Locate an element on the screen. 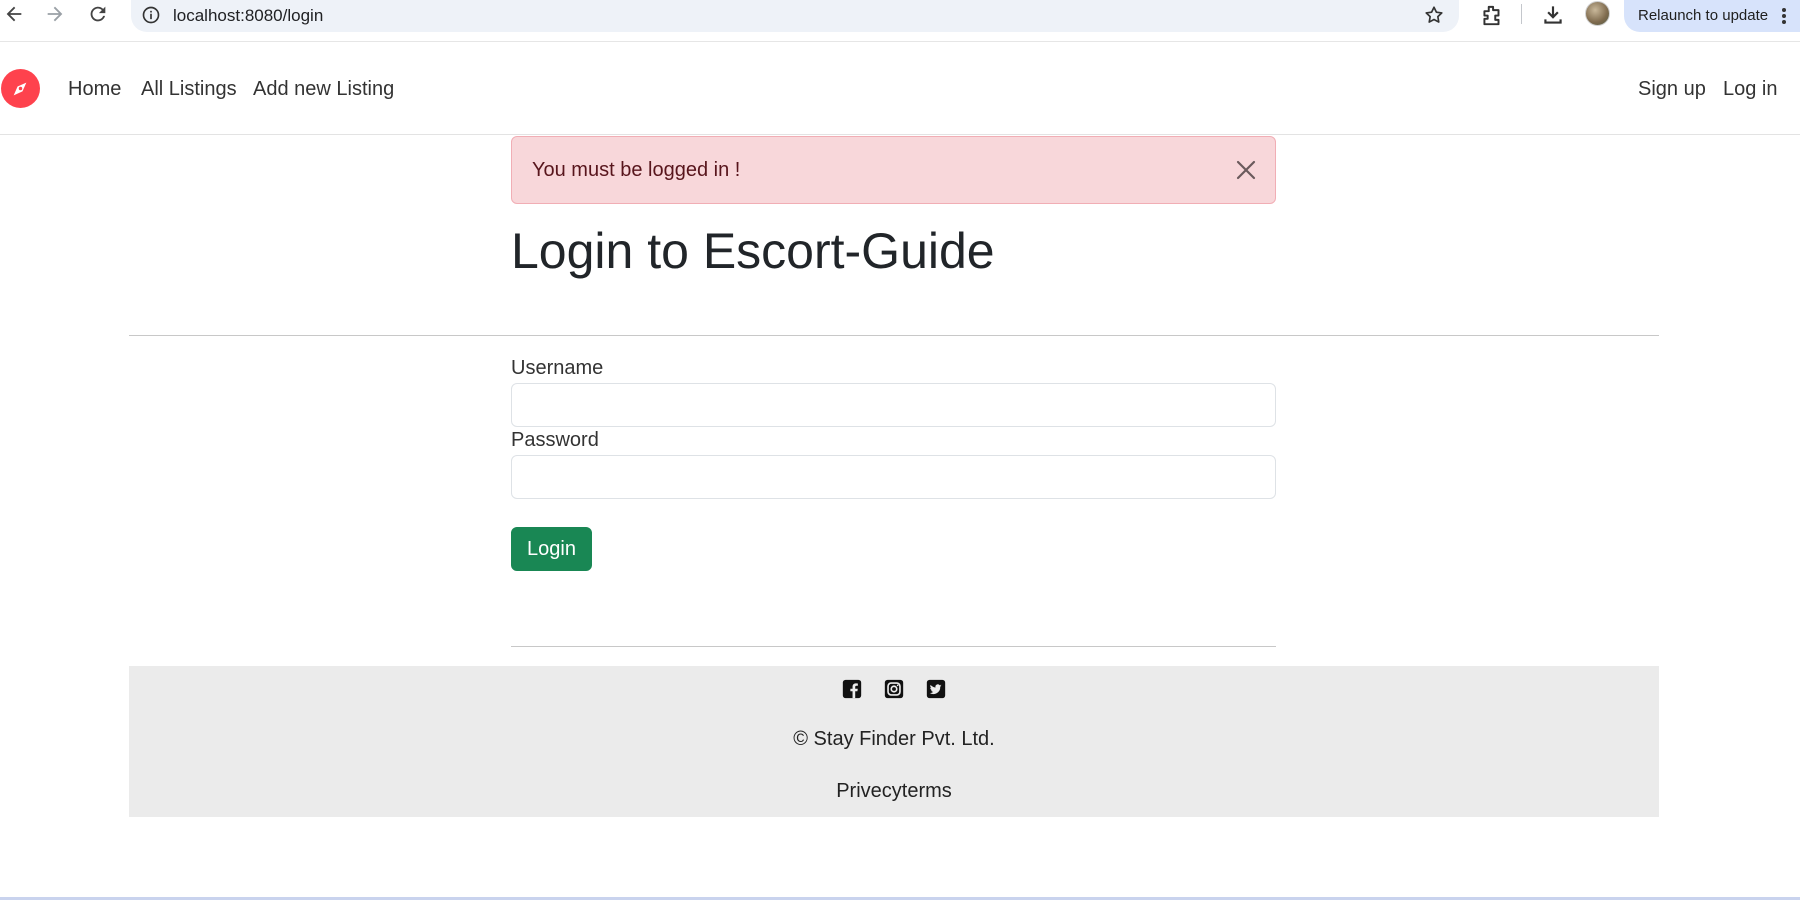 The image size is (1800, 900). page-title: Login to Escort-Guide is located at coordinates (753, 251).